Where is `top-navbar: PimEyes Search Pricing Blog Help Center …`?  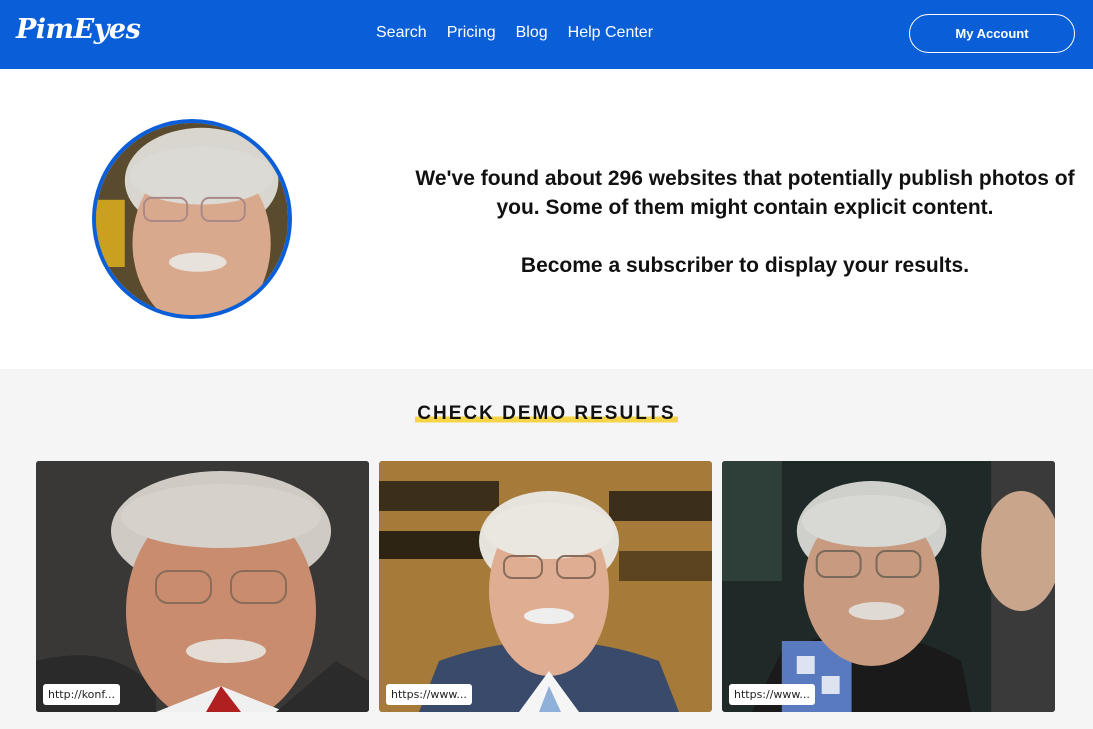
top-navbar: PimEyes Search Pricing Blog Help Center … is located at coordinates (546, 34).